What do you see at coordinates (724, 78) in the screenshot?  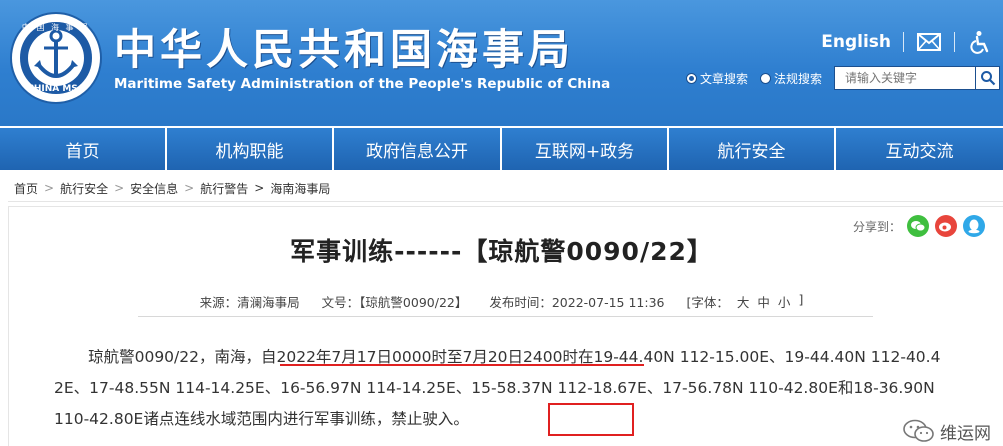 I see `radio-article-label: 文章搜索` at bounding box center [724, 78].